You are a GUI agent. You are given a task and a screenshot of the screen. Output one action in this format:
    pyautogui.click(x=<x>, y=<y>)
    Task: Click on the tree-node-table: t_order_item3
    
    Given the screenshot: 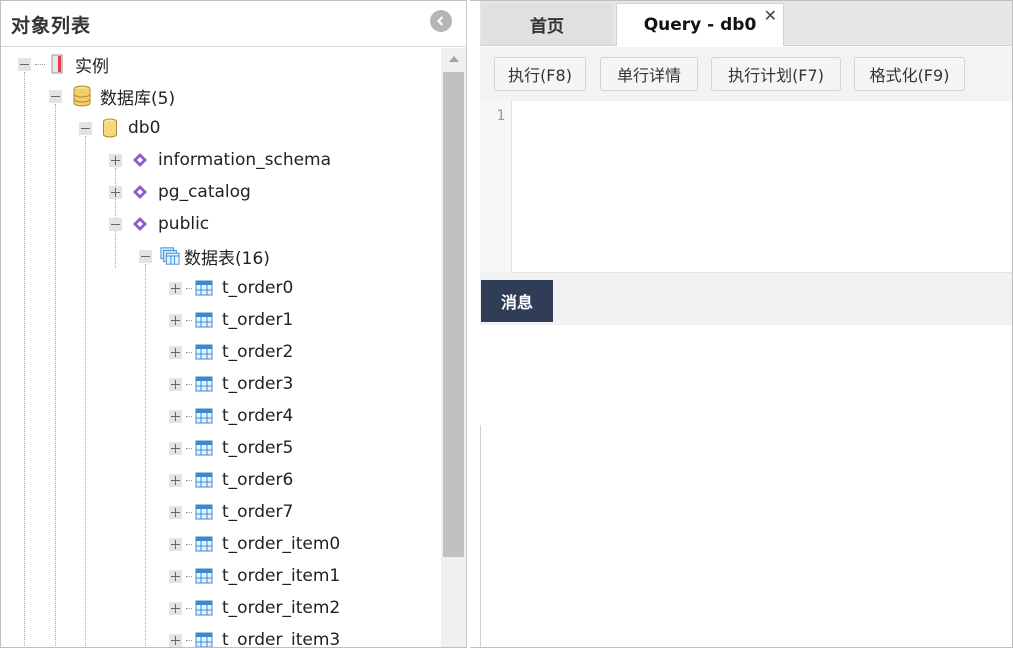 What is the action you would take?
    pyautogui.click(x=255, y=636)
    